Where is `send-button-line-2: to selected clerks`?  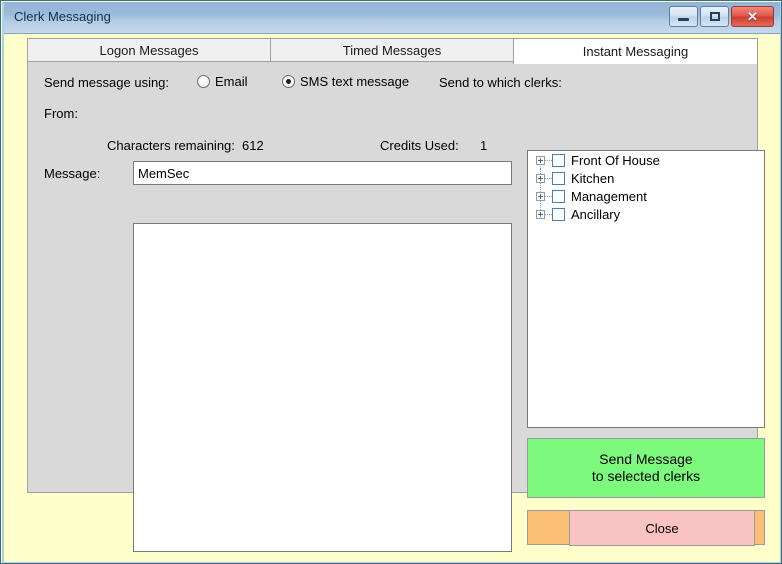
send-button-line-2: to selected clerks is located at coordinates (646, 476).